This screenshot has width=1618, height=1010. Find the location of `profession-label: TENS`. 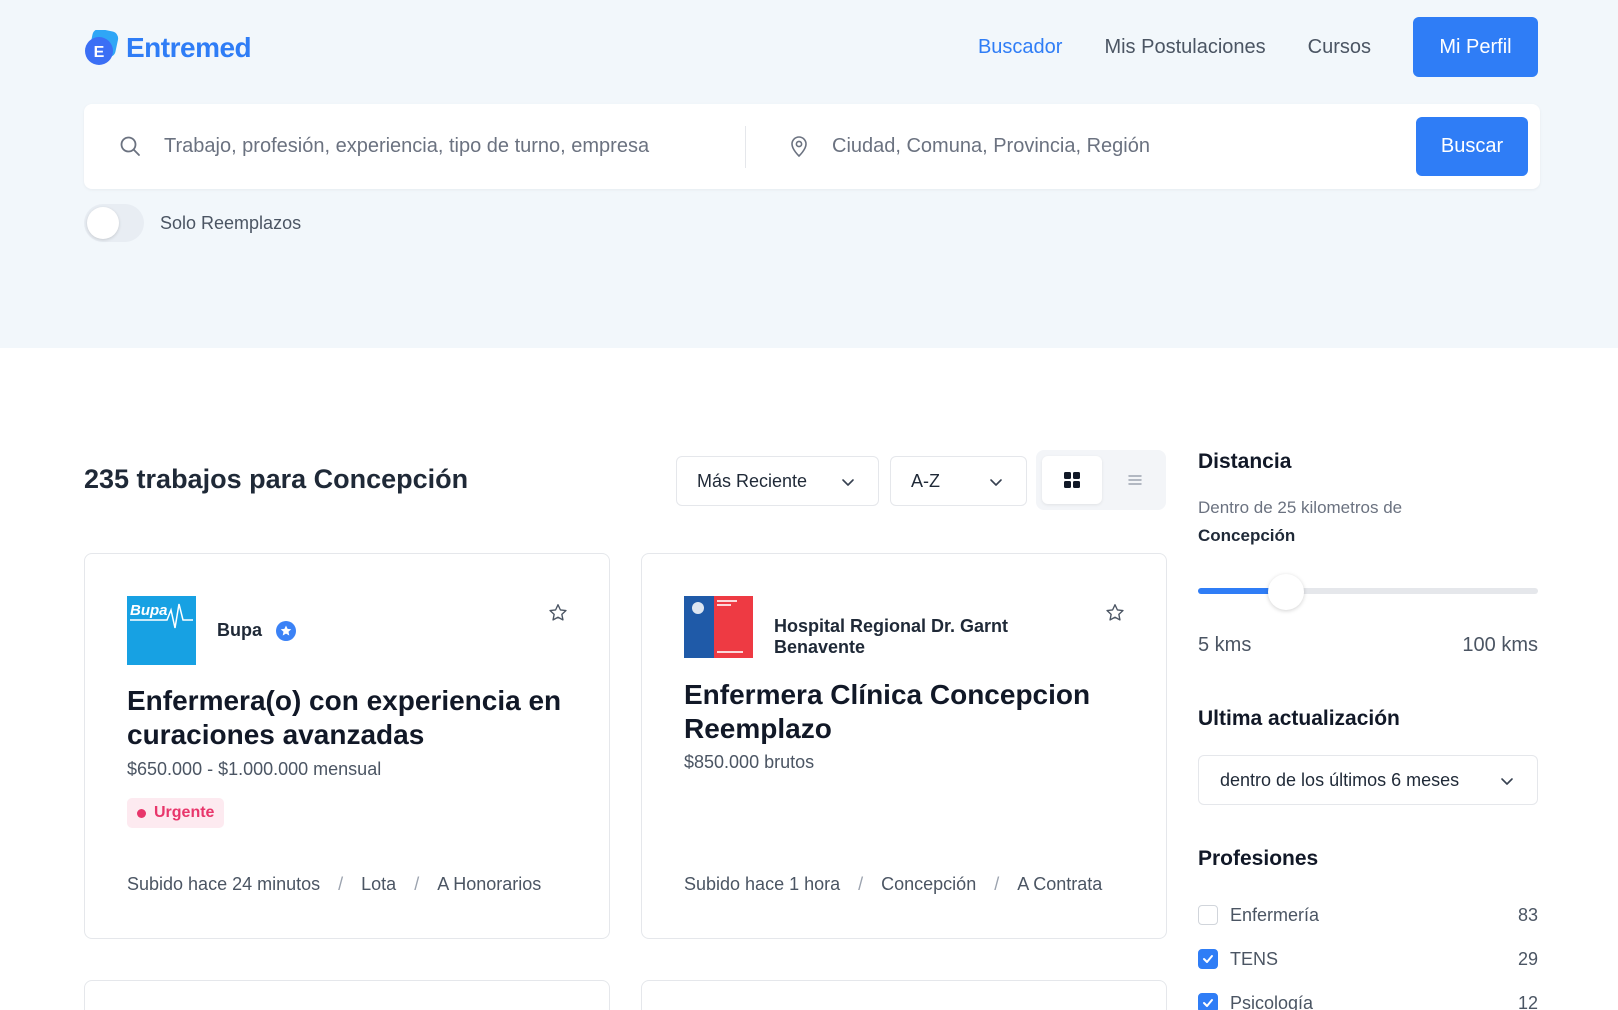

profession-label: TENS is located at coordinates (1254, 958).